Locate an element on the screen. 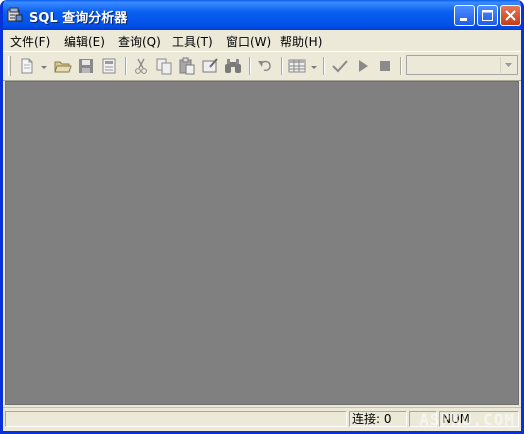  maximize-icon is located at coordinates (487, 15).